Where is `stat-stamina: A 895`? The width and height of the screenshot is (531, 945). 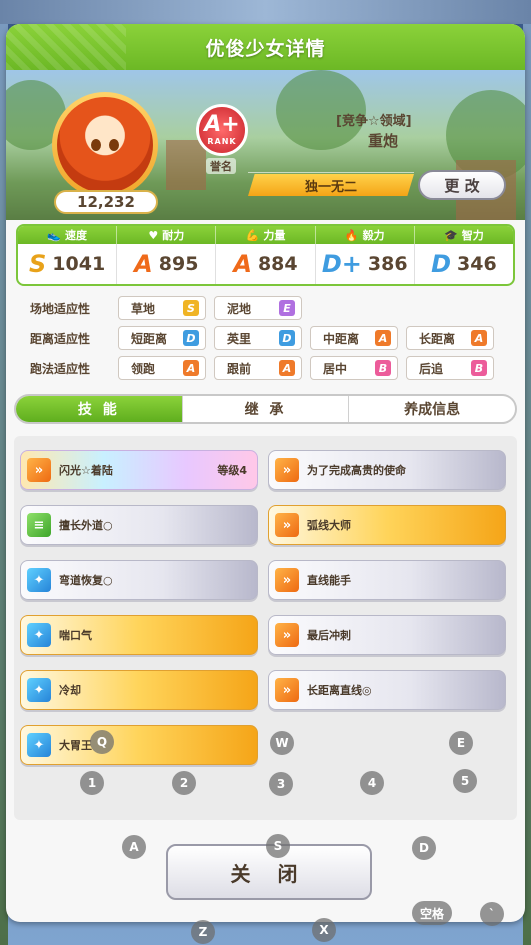 stat-stamina: A 895 is located at coordinates (167, 264).